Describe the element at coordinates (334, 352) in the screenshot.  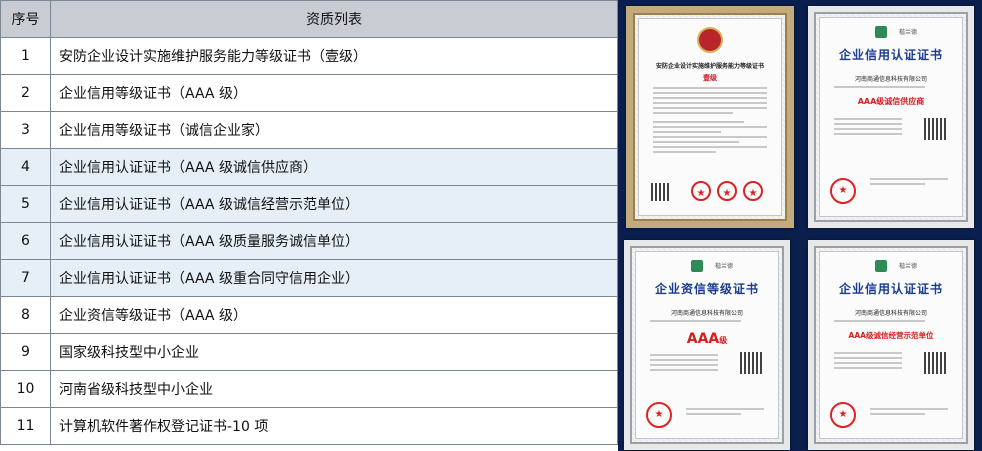
I see `row-title: 国家级科技型中小企业` at that location.